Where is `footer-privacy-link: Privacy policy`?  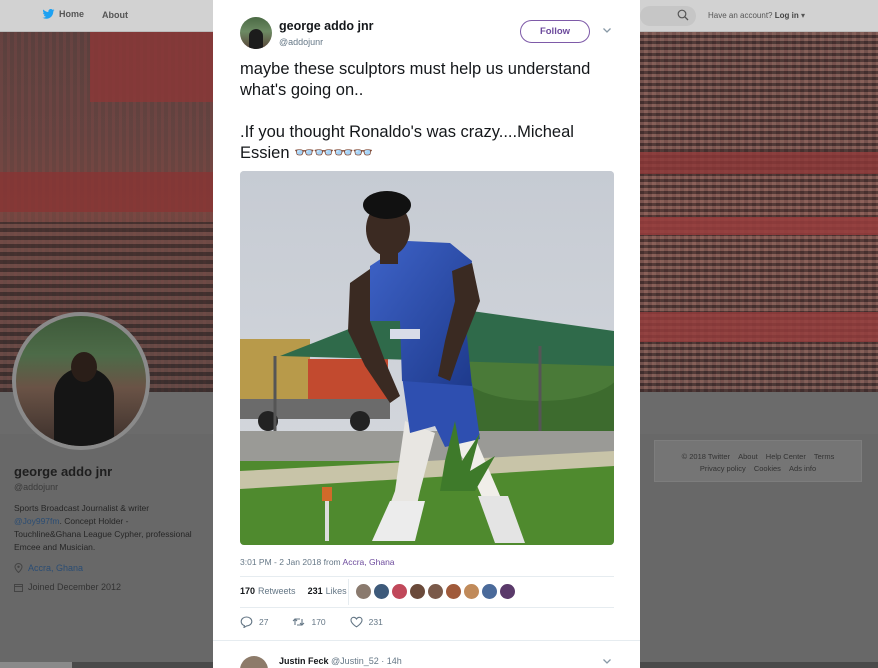
footer-privacy-link: Privacy policy is located at coordinates (723, 468).